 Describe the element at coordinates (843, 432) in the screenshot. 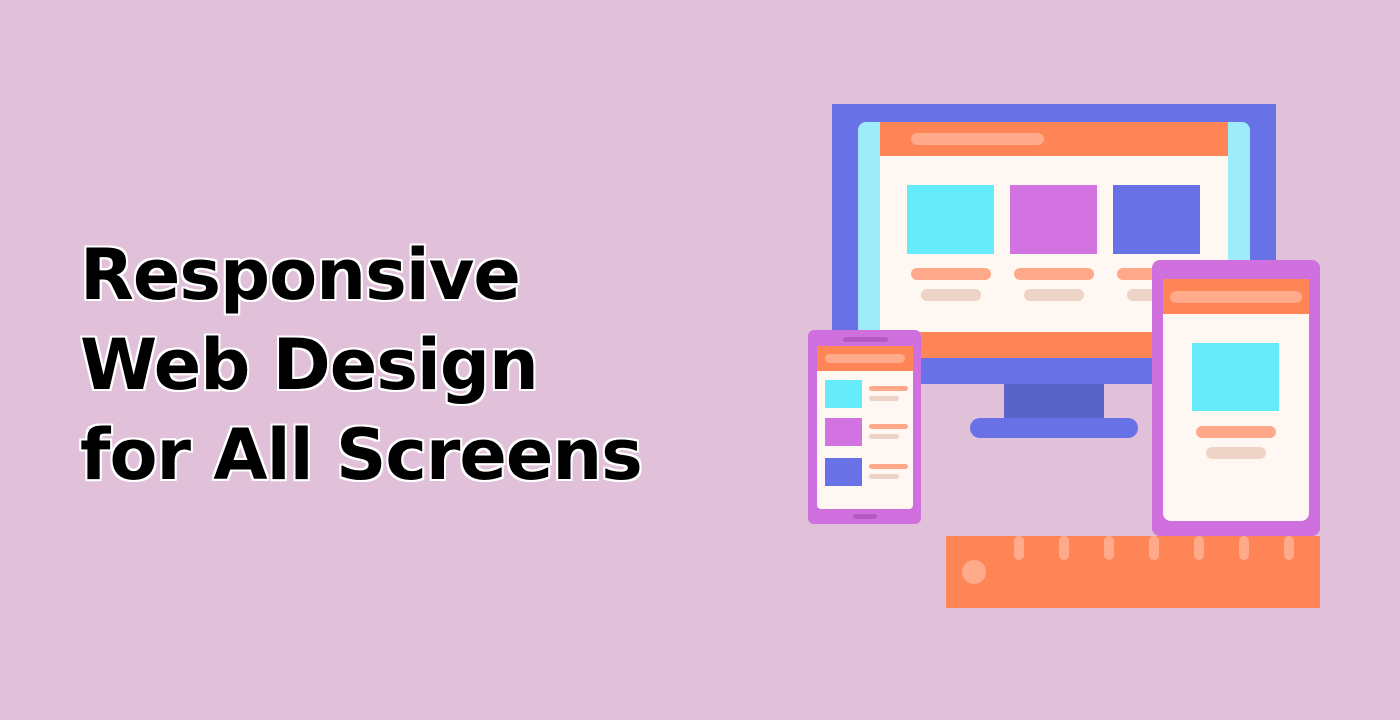

I see `phone-card-purple` at that location.